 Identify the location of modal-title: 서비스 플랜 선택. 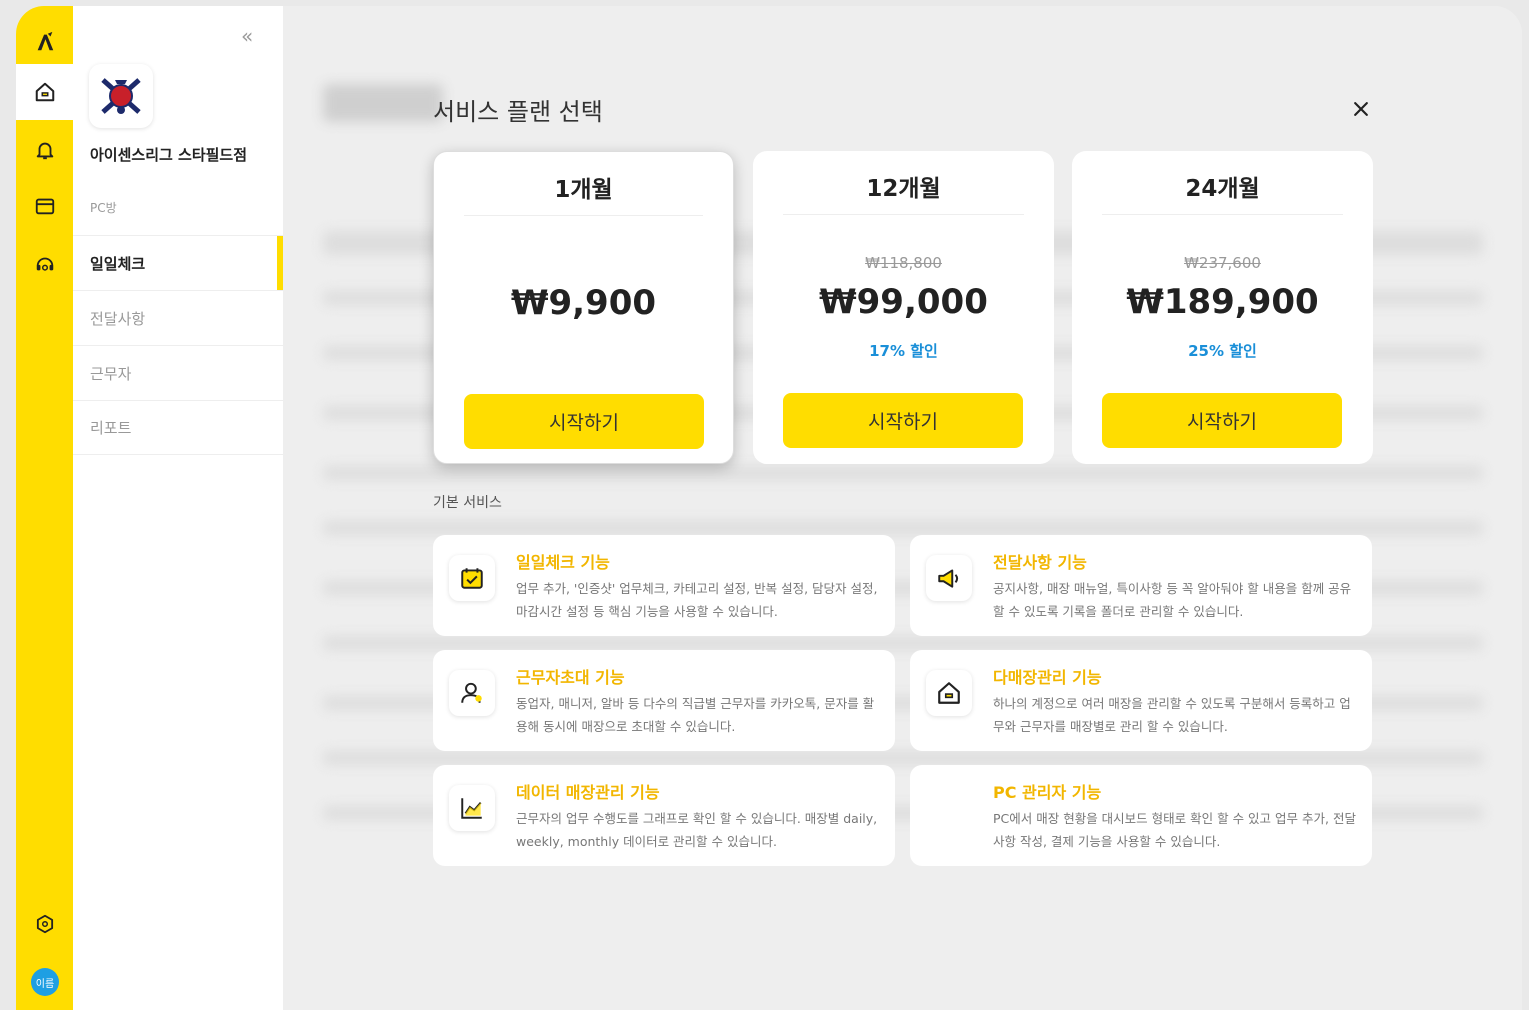
(518, 112).